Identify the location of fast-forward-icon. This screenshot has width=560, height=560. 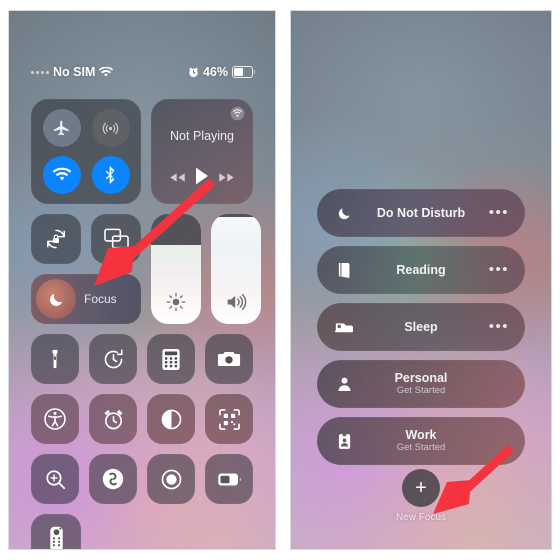
(226, 177).